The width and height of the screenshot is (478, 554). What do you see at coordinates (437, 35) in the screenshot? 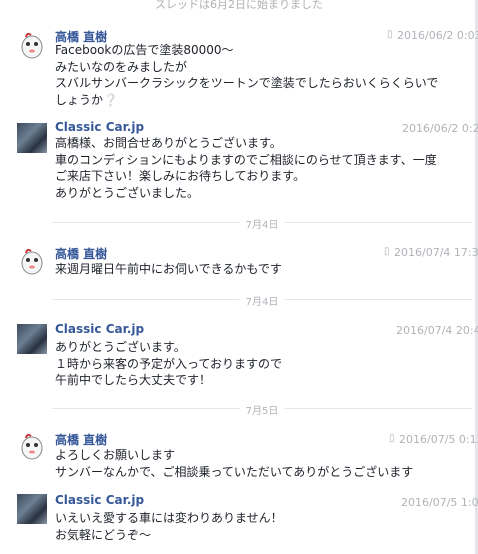
I see `message-timestamp: 2016/06/2 0:03` at bounding box center [437, 35].